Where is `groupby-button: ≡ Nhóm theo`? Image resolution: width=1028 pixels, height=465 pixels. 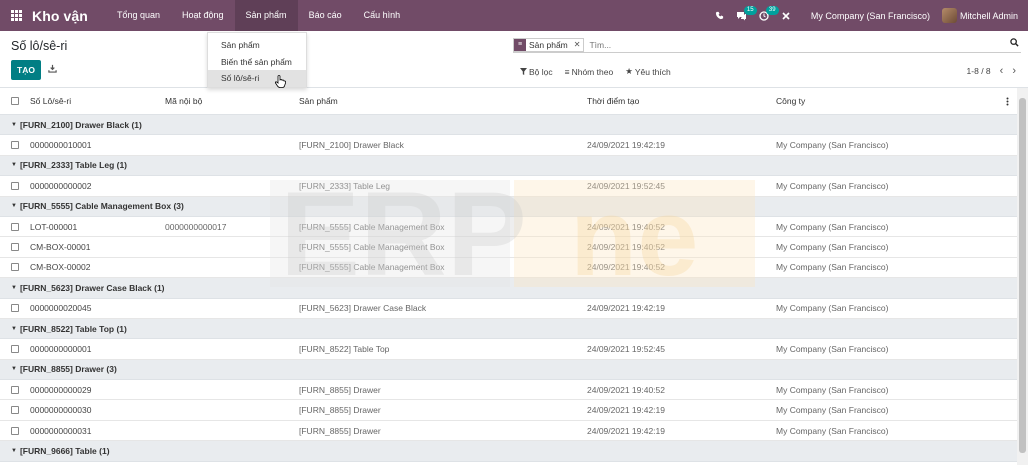
groupby-button: ≡ Nhóm theo is located at coordinates (589, 71).